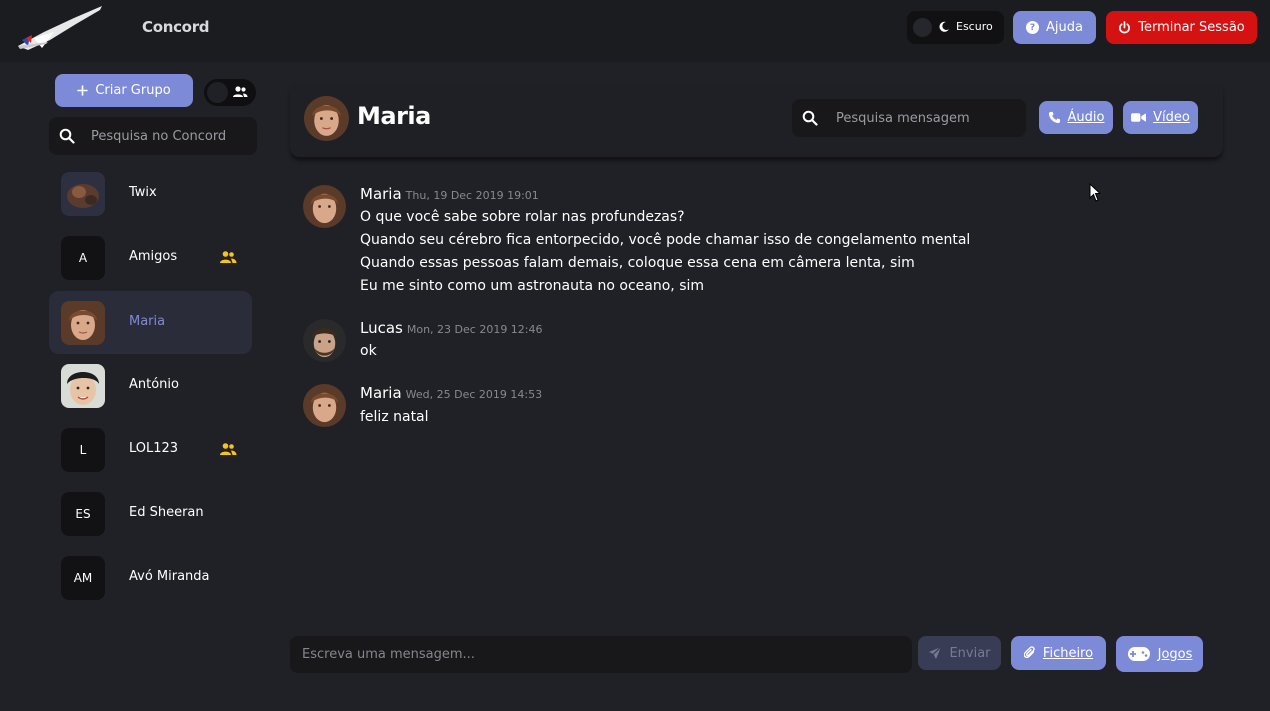 The image size is (1270, 711). I want to click on contact-item-twix: Twix, so click(150, 193).